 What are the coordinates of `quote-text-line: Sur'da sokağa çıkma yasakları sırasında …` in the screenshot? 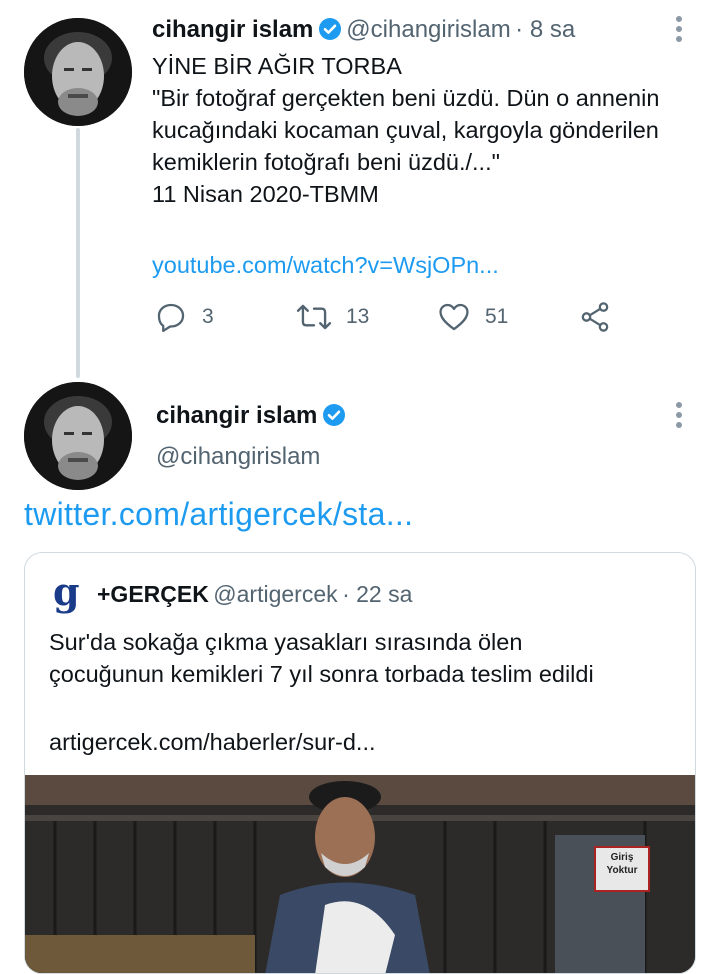 It's located at (286, 642).